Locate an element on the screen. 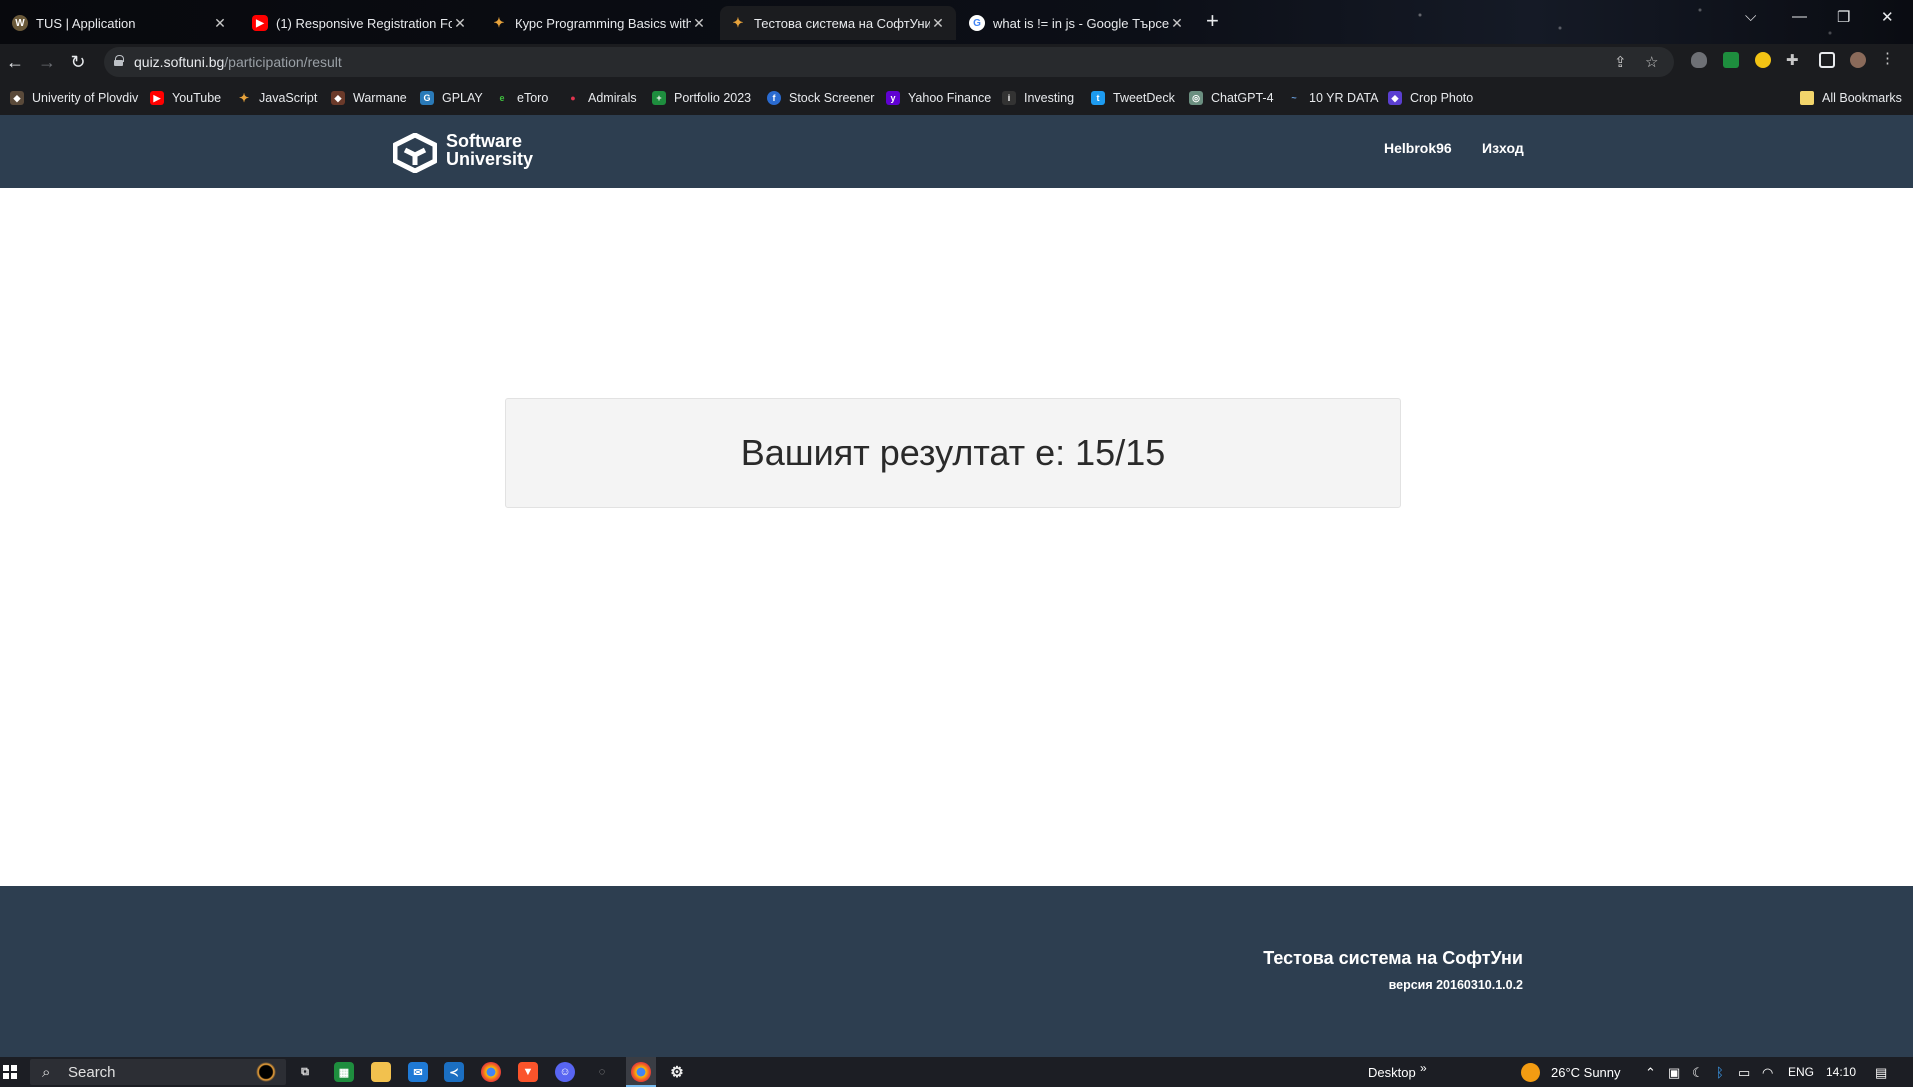  forward-arrow-icon: → is located at coordinates (47, 62).